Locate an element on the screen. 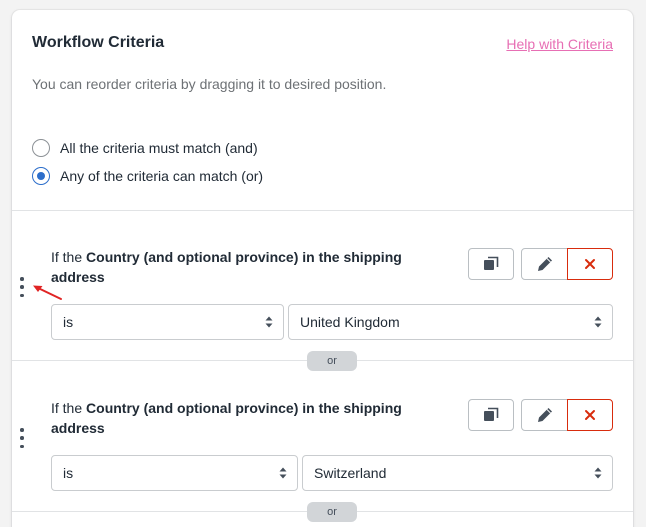  red-arrow-annotation is located at coordinates (47, 292).